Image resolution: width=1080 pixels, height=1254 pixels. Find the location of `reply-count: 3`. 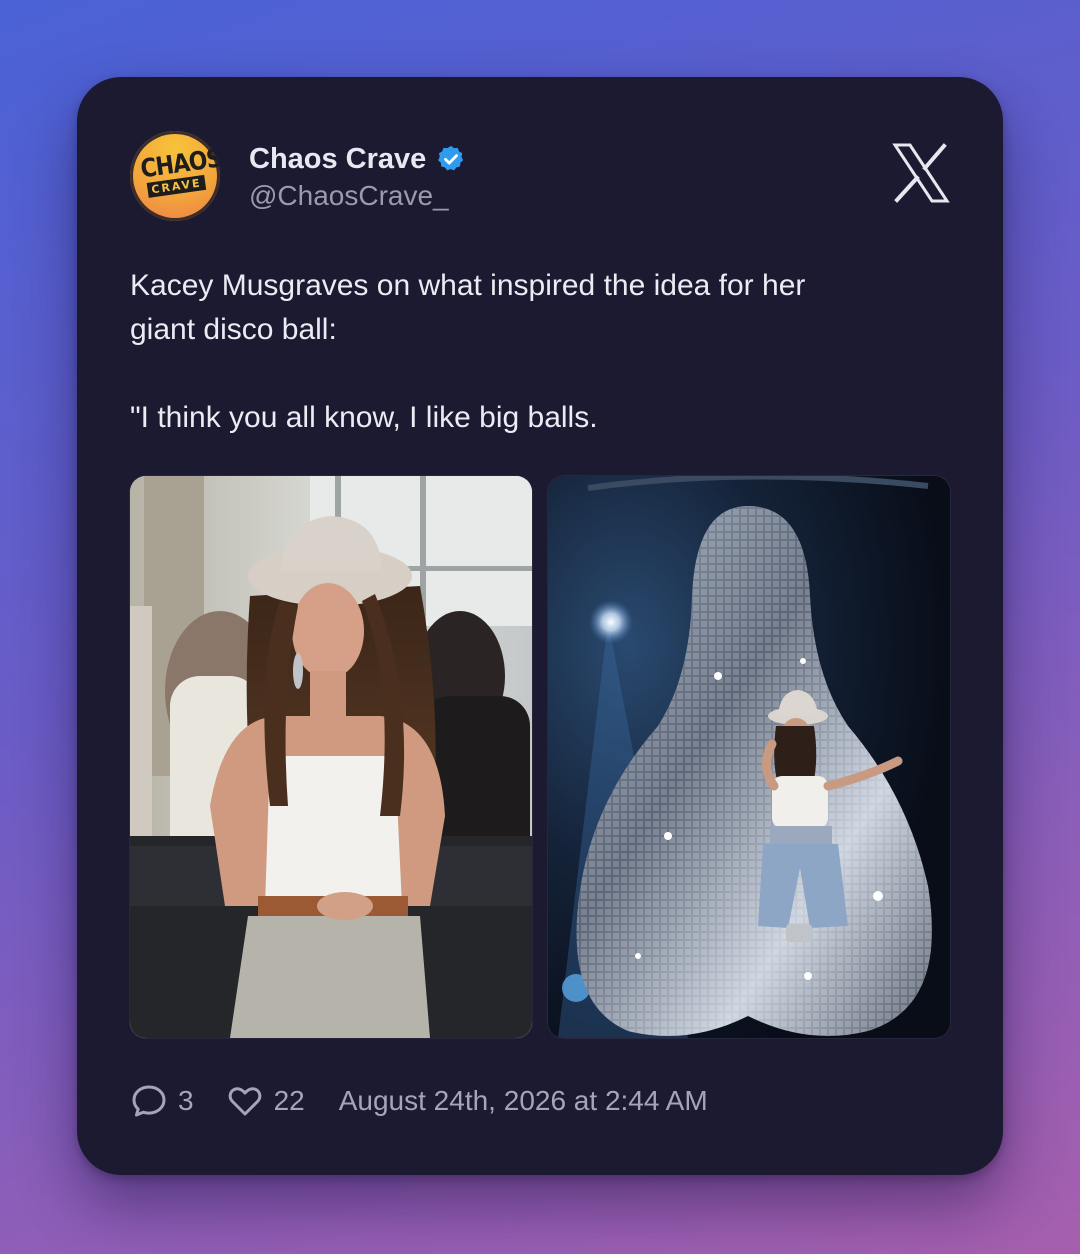

reply-count: 3 is located at coordinates (186, 1100).